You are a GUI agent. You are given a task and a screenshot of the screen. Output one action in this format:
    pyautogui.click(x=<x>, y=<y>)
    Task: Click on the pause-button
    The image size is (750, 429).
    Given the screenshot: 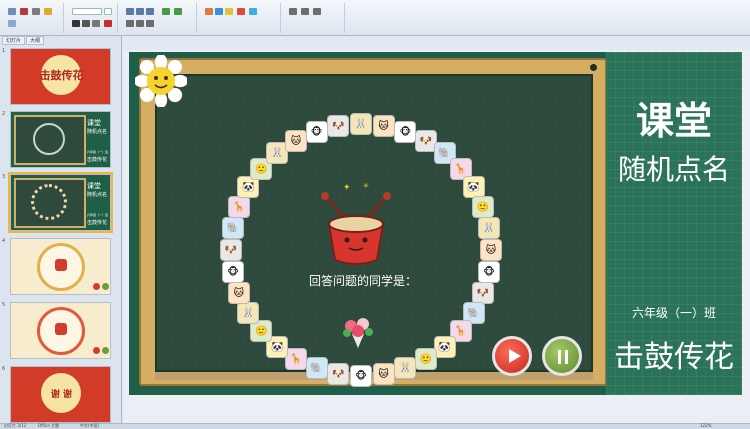 What is the action you would take?
    pyautogui.click(x=562, y=356)
    